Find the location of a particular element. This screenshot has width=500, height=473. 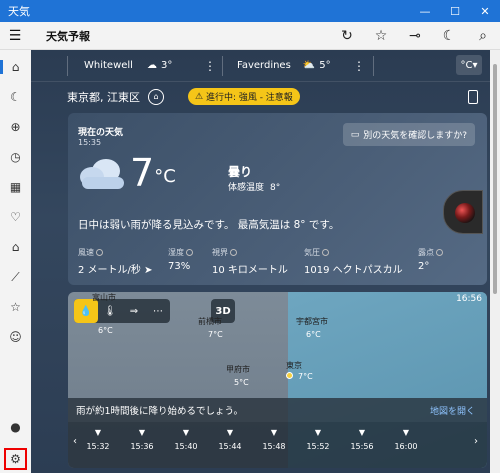

location-name: 東京都, 江東区 is located at coordinates (103, 97).